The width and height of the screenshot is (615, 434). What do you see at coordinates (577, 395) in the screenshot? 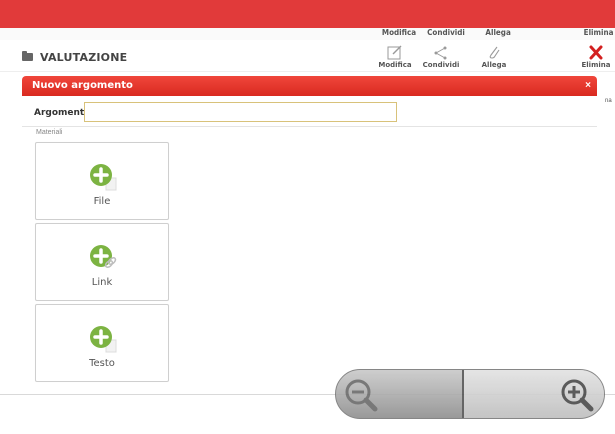
I see `zoom-in-icon` at bounding box center [577, 395].